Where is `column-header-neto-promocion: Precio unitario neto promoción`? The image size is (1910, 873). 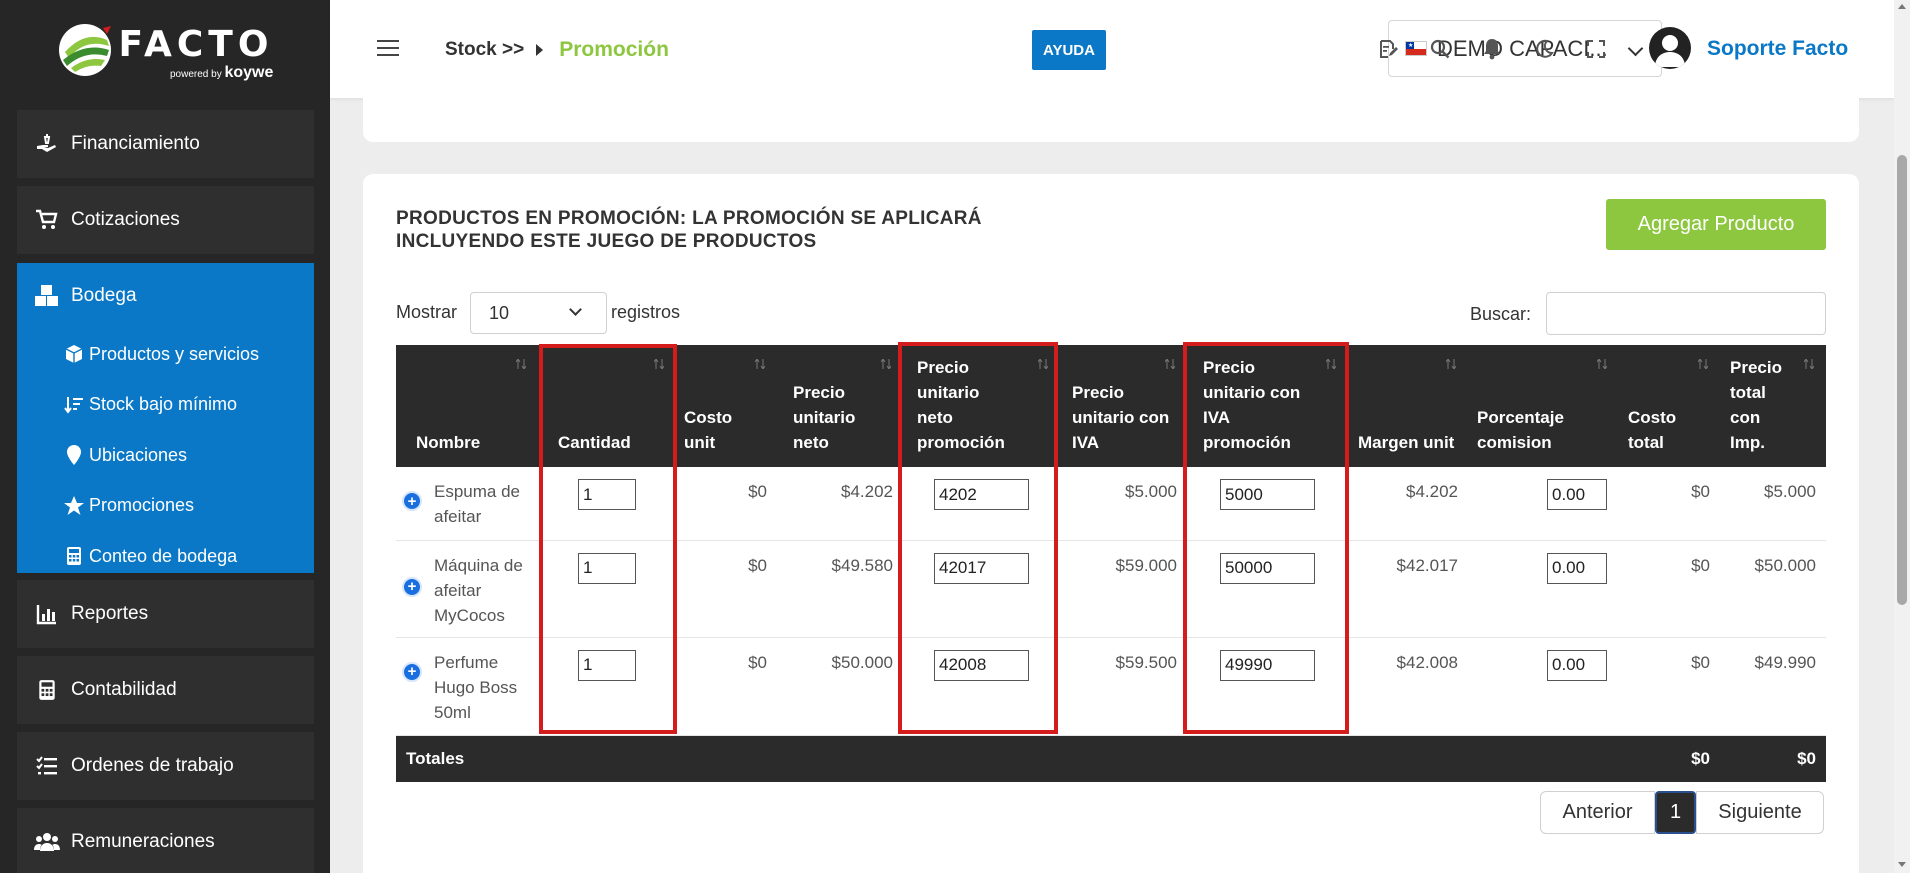 column-header-neto-promocion: Precio unitario neto promoción is located at coordinates (981, 406).